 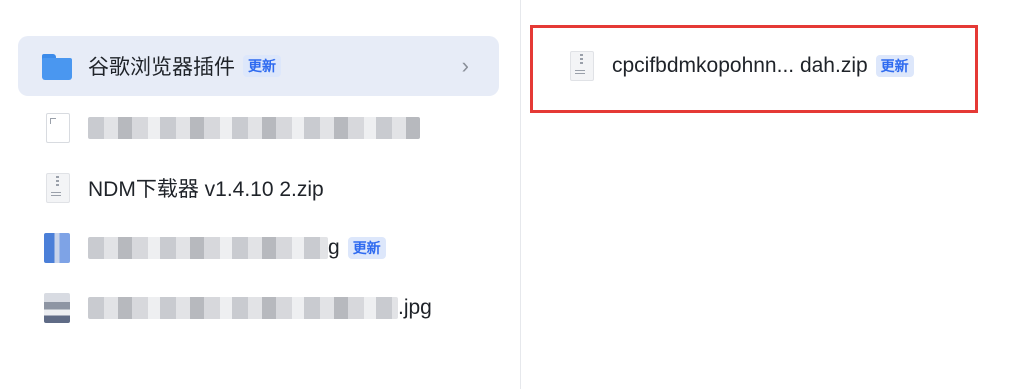 I want to click on list-item-label: 谷歌浏览器插件, so click(x=161, y=67).